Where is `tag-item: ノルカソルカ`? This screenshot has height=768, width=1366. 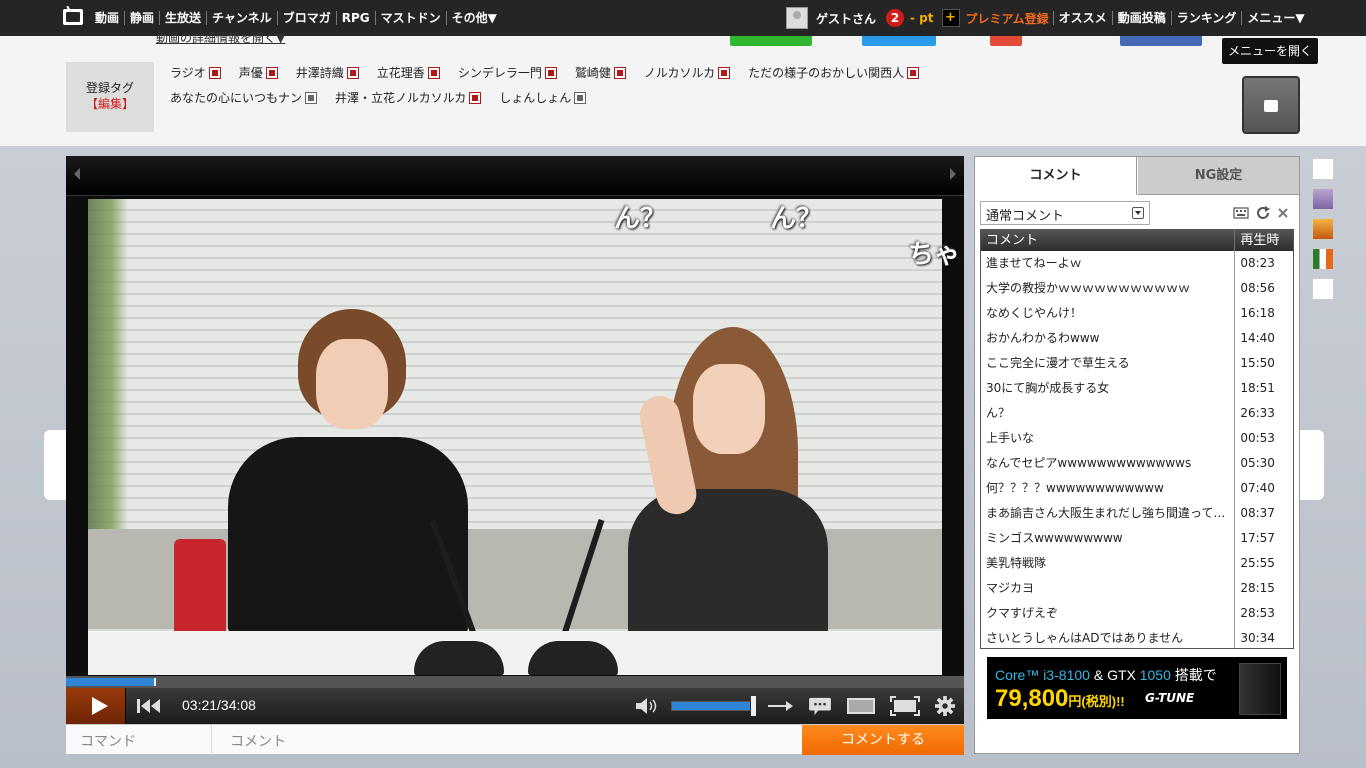
tag-item: ノルカソルカ is located at coordinates (687, 72).